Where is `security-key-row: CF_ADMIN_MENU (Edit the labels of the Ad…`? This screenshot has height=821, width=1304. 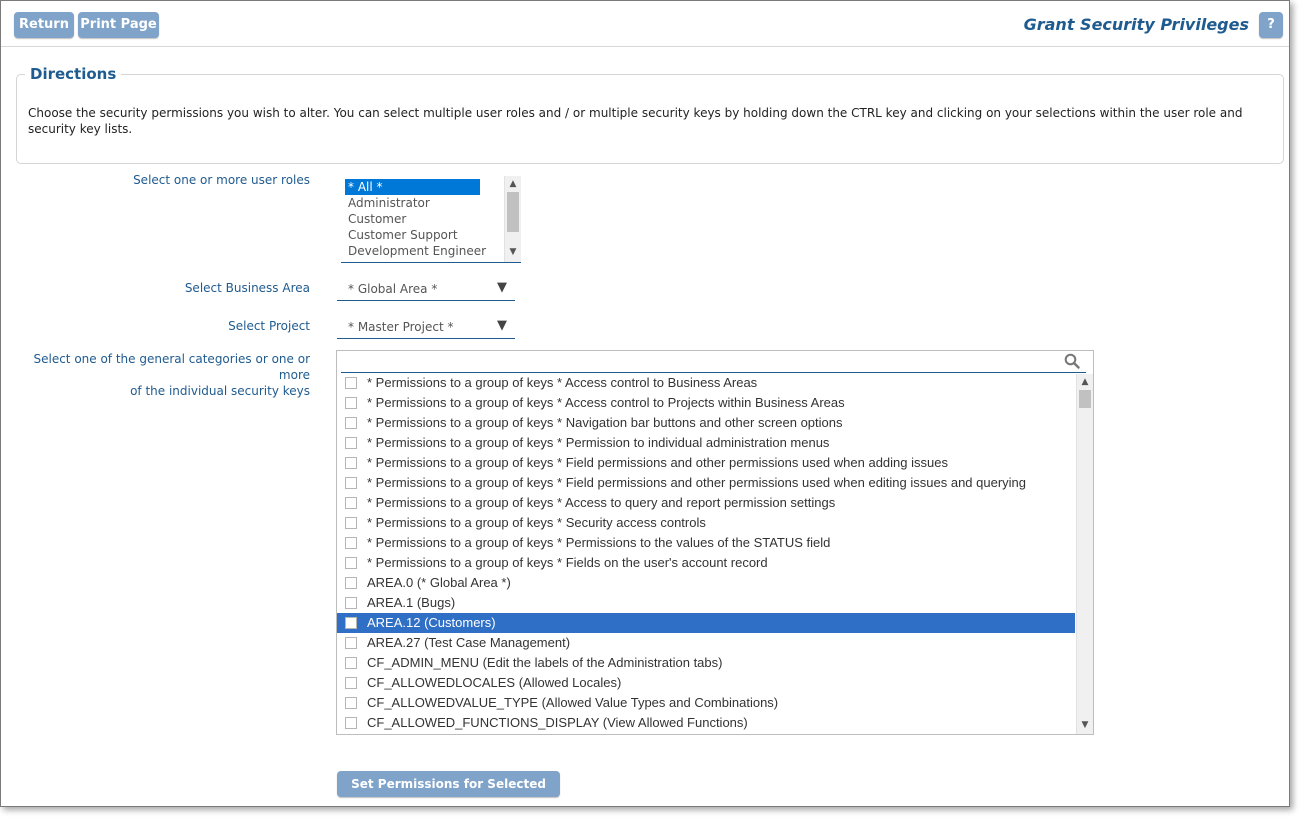 security-key-row: CF_ADMIN_MENU (Edit the labels of the Ad… is located at coordinates (706, 663).